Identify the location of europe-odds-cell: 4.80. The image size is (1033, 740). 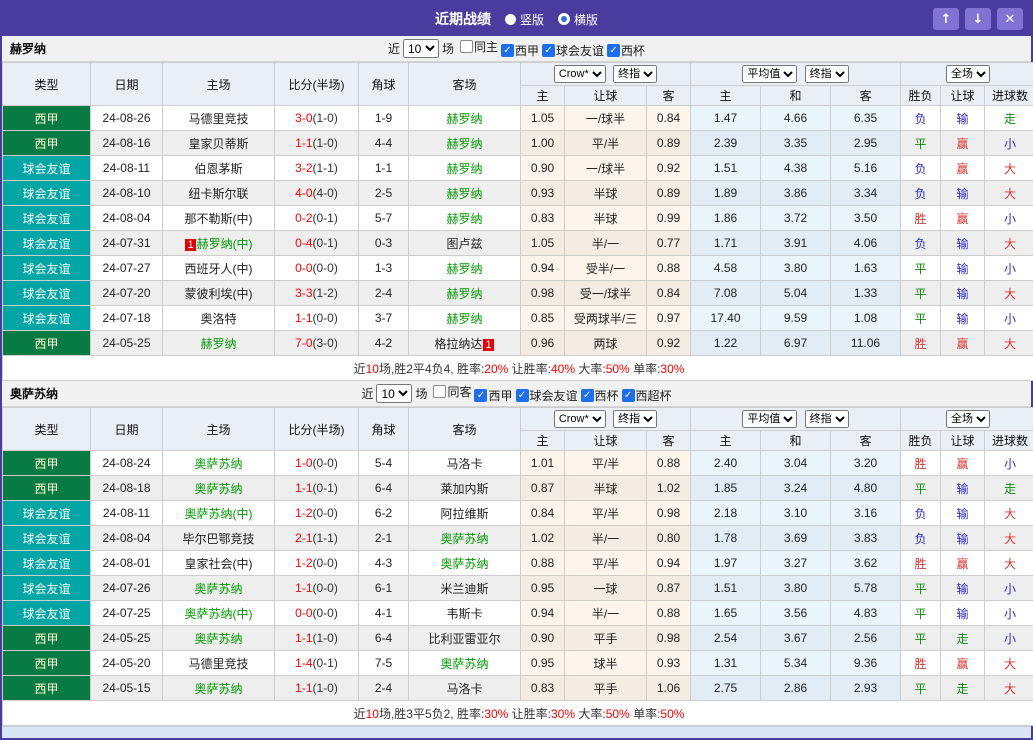
(865, 488).